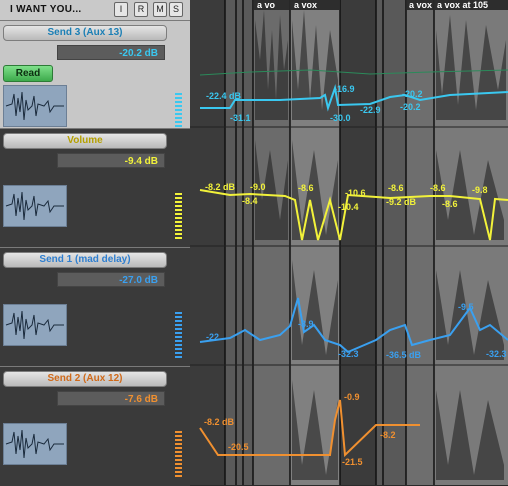 Image resolution: width=508 pixels, height=486 pixels. I want to click on automation-value-label: -8.4, so click(250, 201).